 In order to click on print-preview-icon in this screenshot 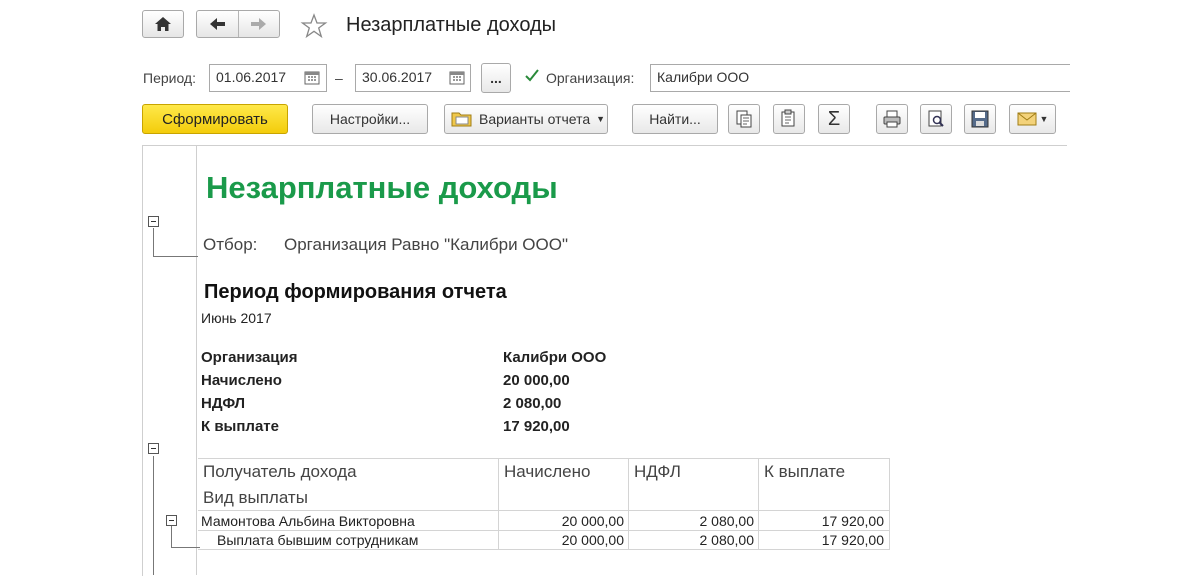, I will do `click(936, 118)`.